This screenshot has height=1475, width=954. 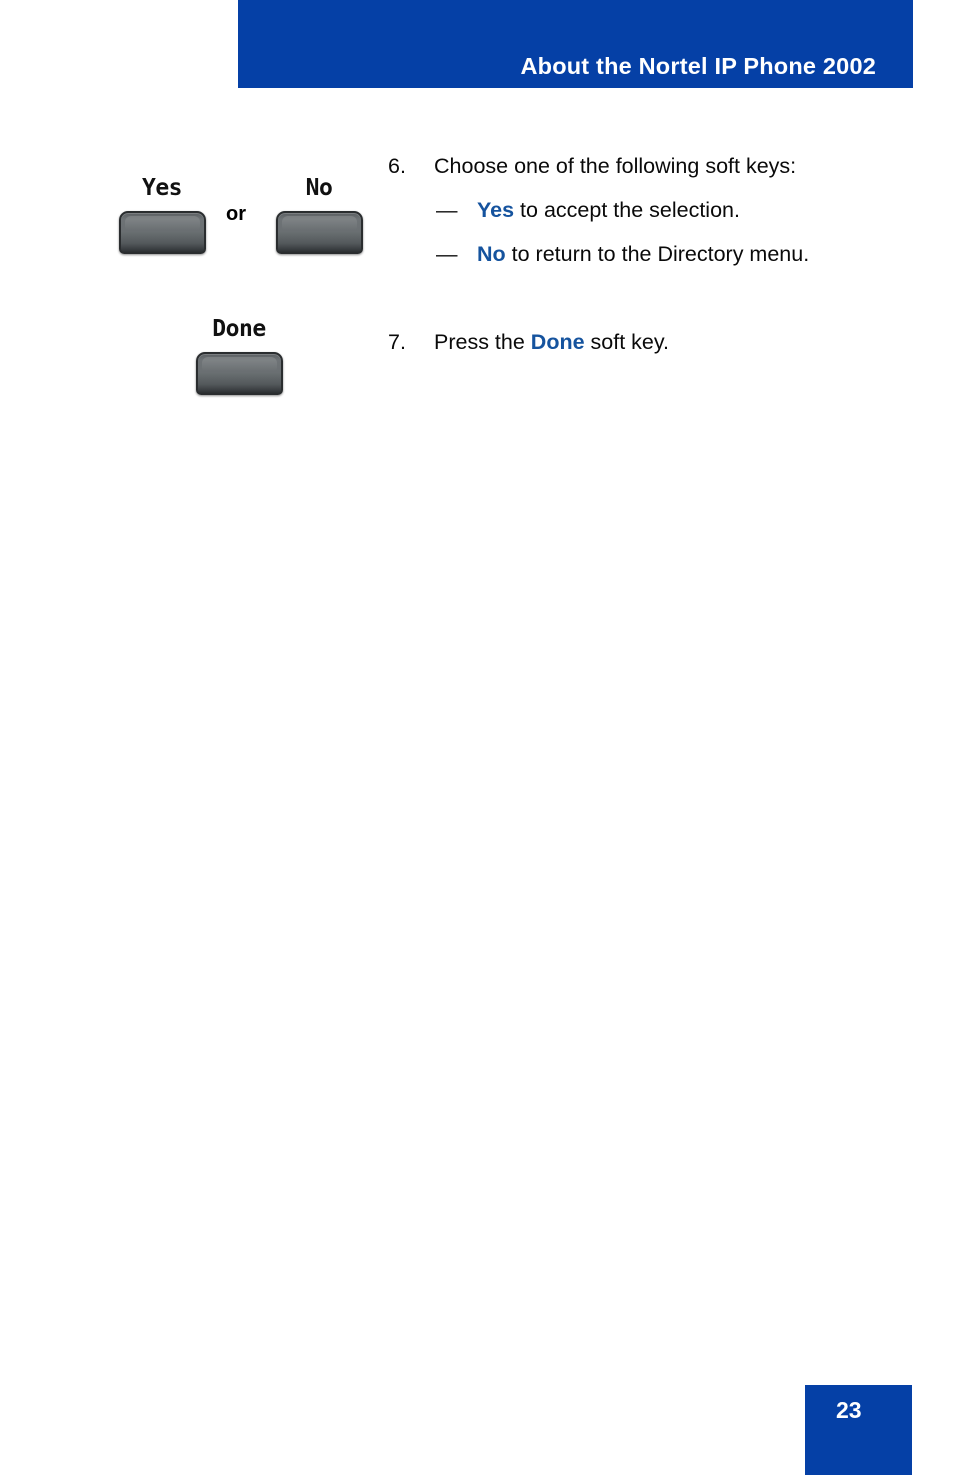 I want to click on softkey-no-button-icon, so click(x=319, y=232).